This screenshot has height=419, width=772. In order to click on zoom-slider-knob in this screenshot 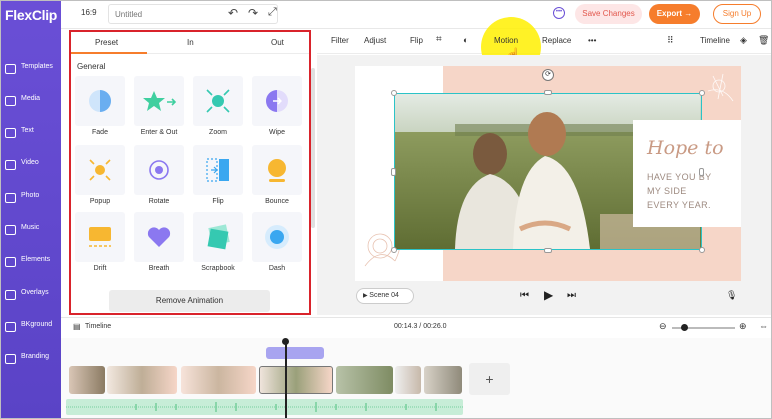, I will do `click(684, 327)`.